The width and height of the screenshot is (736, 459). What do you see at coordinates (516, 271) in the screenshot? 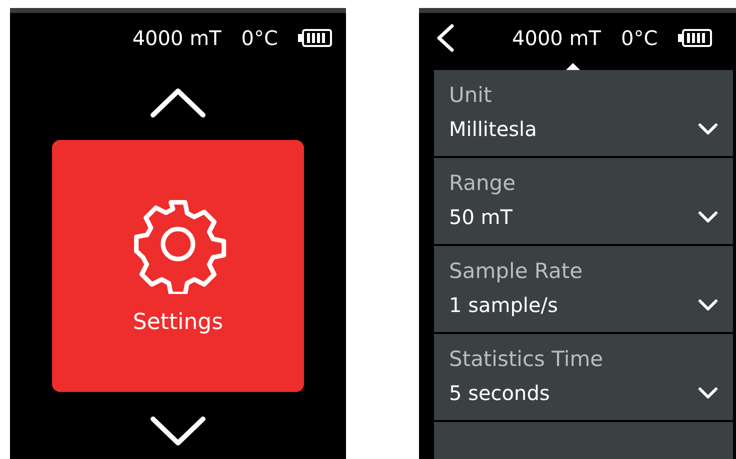
I see `setting-label: Sample Rate` at bounding box center [516, 271].